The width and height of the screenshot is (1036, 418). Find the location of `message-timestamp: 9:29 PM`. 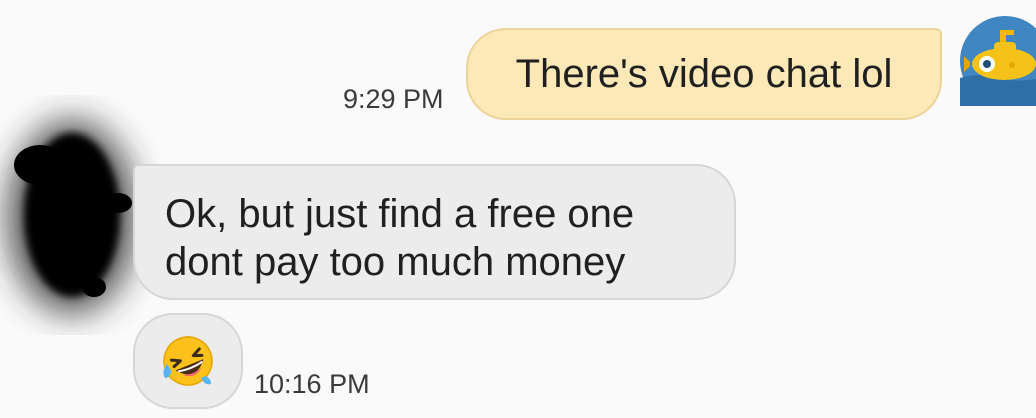

message-timestamp: 9:29 PM is located at coordinates (393, 99).